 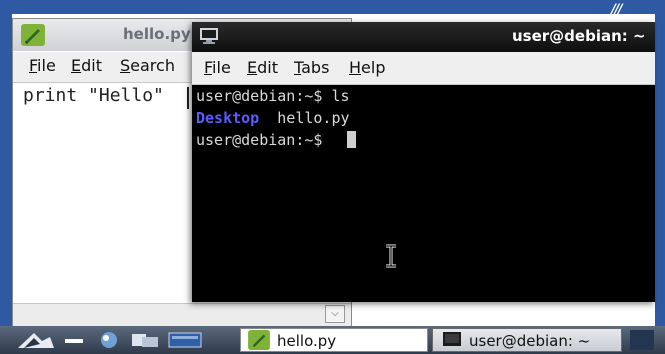 I want to click on terminal-window-title: user@debian: ~, so click(x=579, y=36).